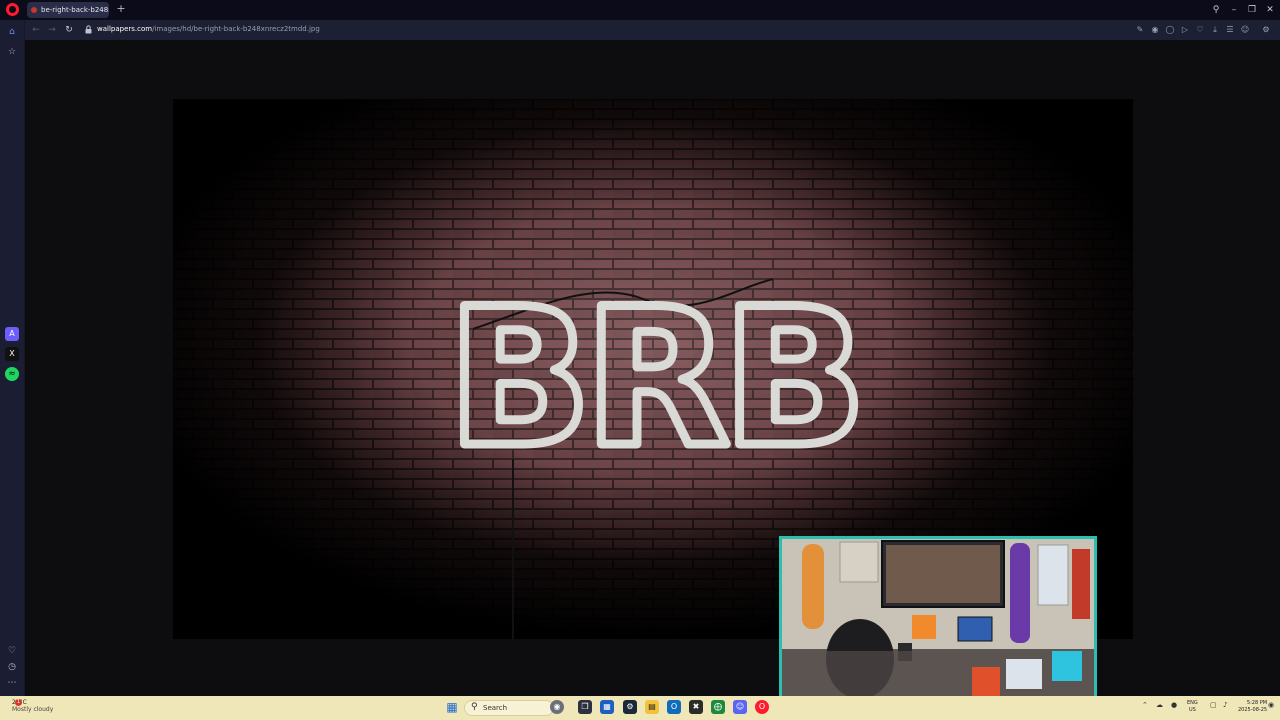  I want to click on close-button: ✕, so click(1270, 10).